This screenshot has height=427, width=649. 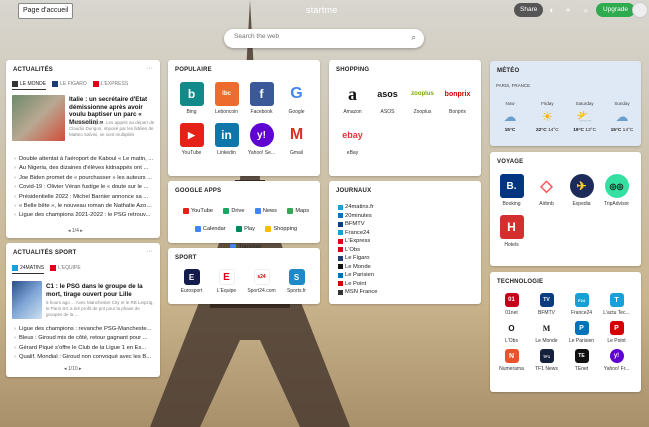 What do you see at coordinates (298, 211) in the screenshot?
I see `google-maps: Maps` at bounding box center [298, 211].